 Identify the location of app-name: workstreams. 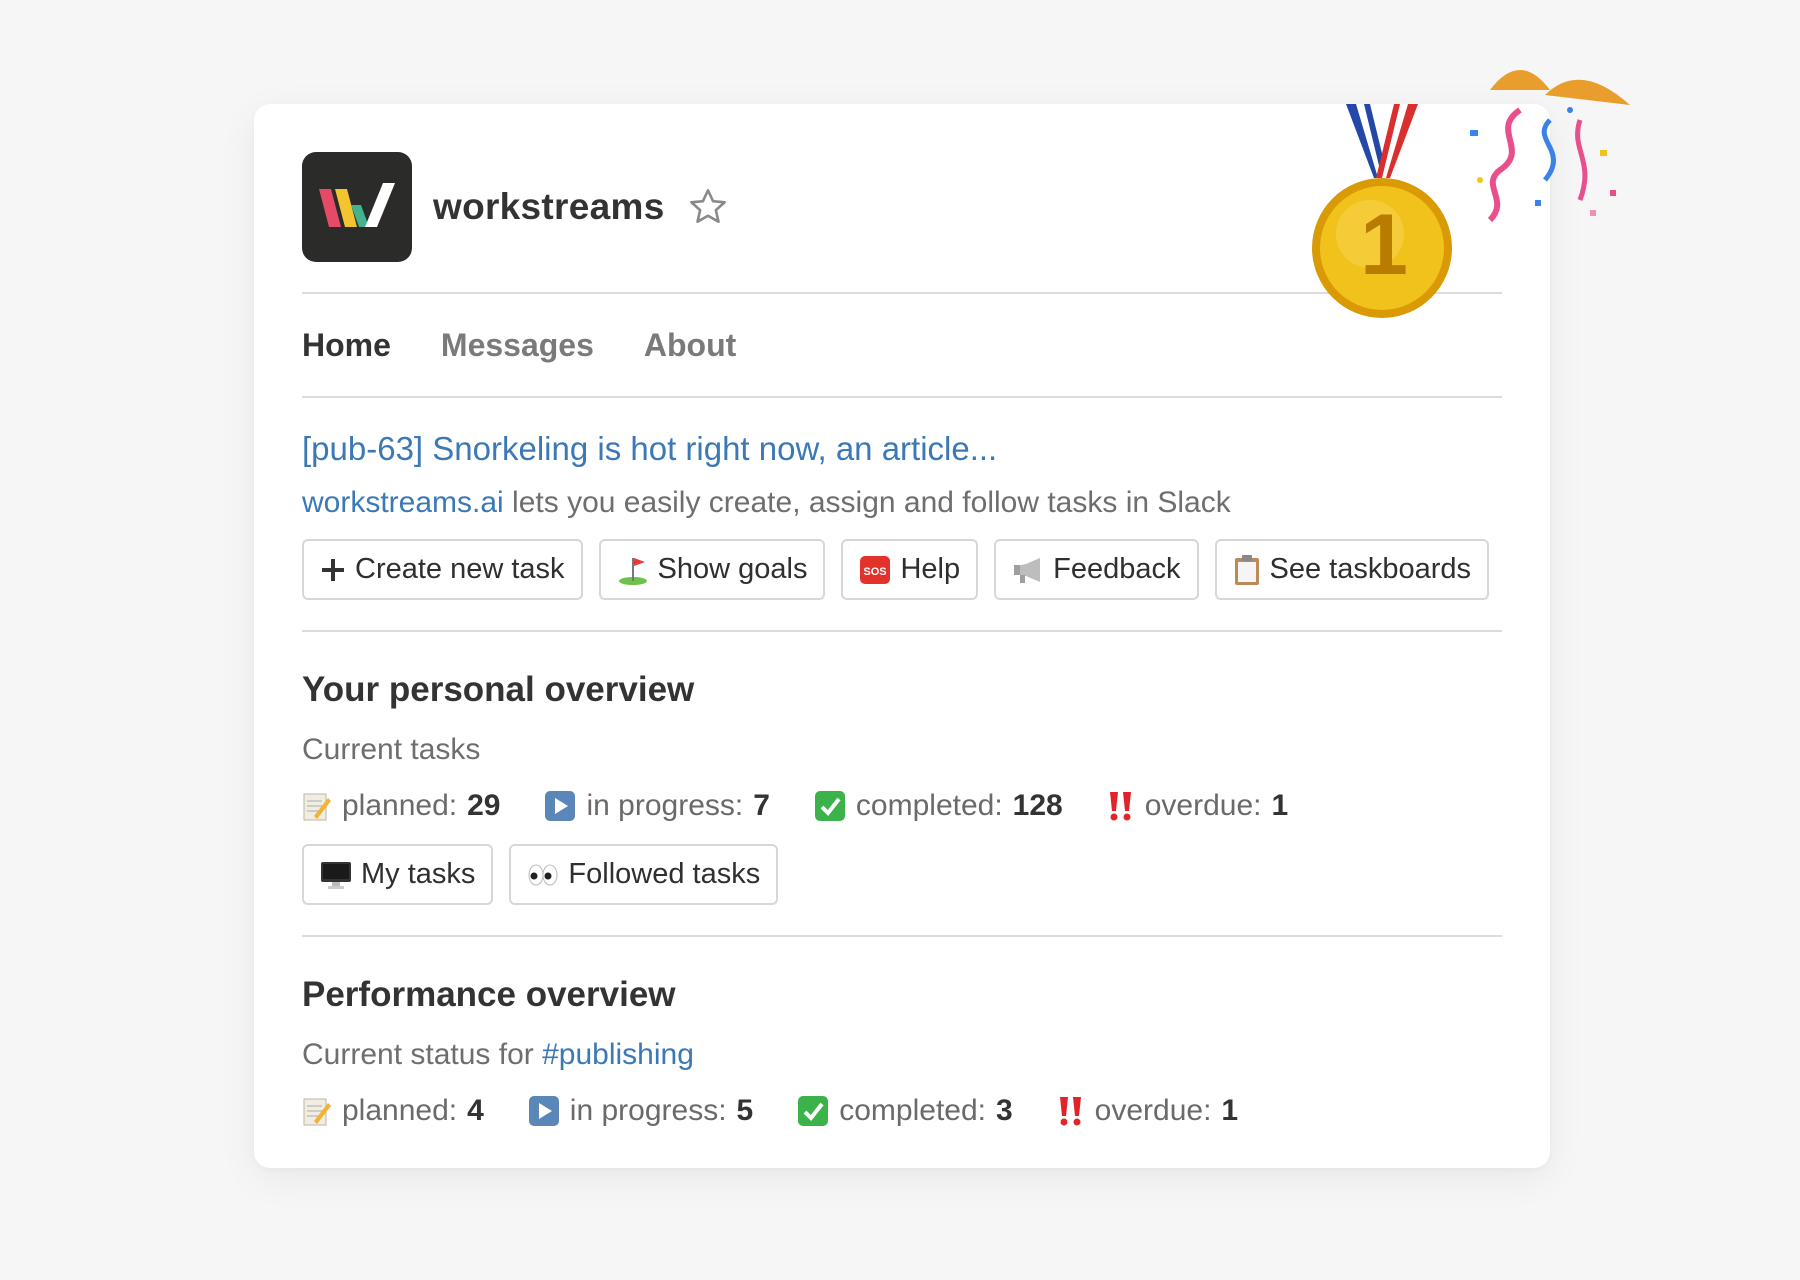
(549, 206).